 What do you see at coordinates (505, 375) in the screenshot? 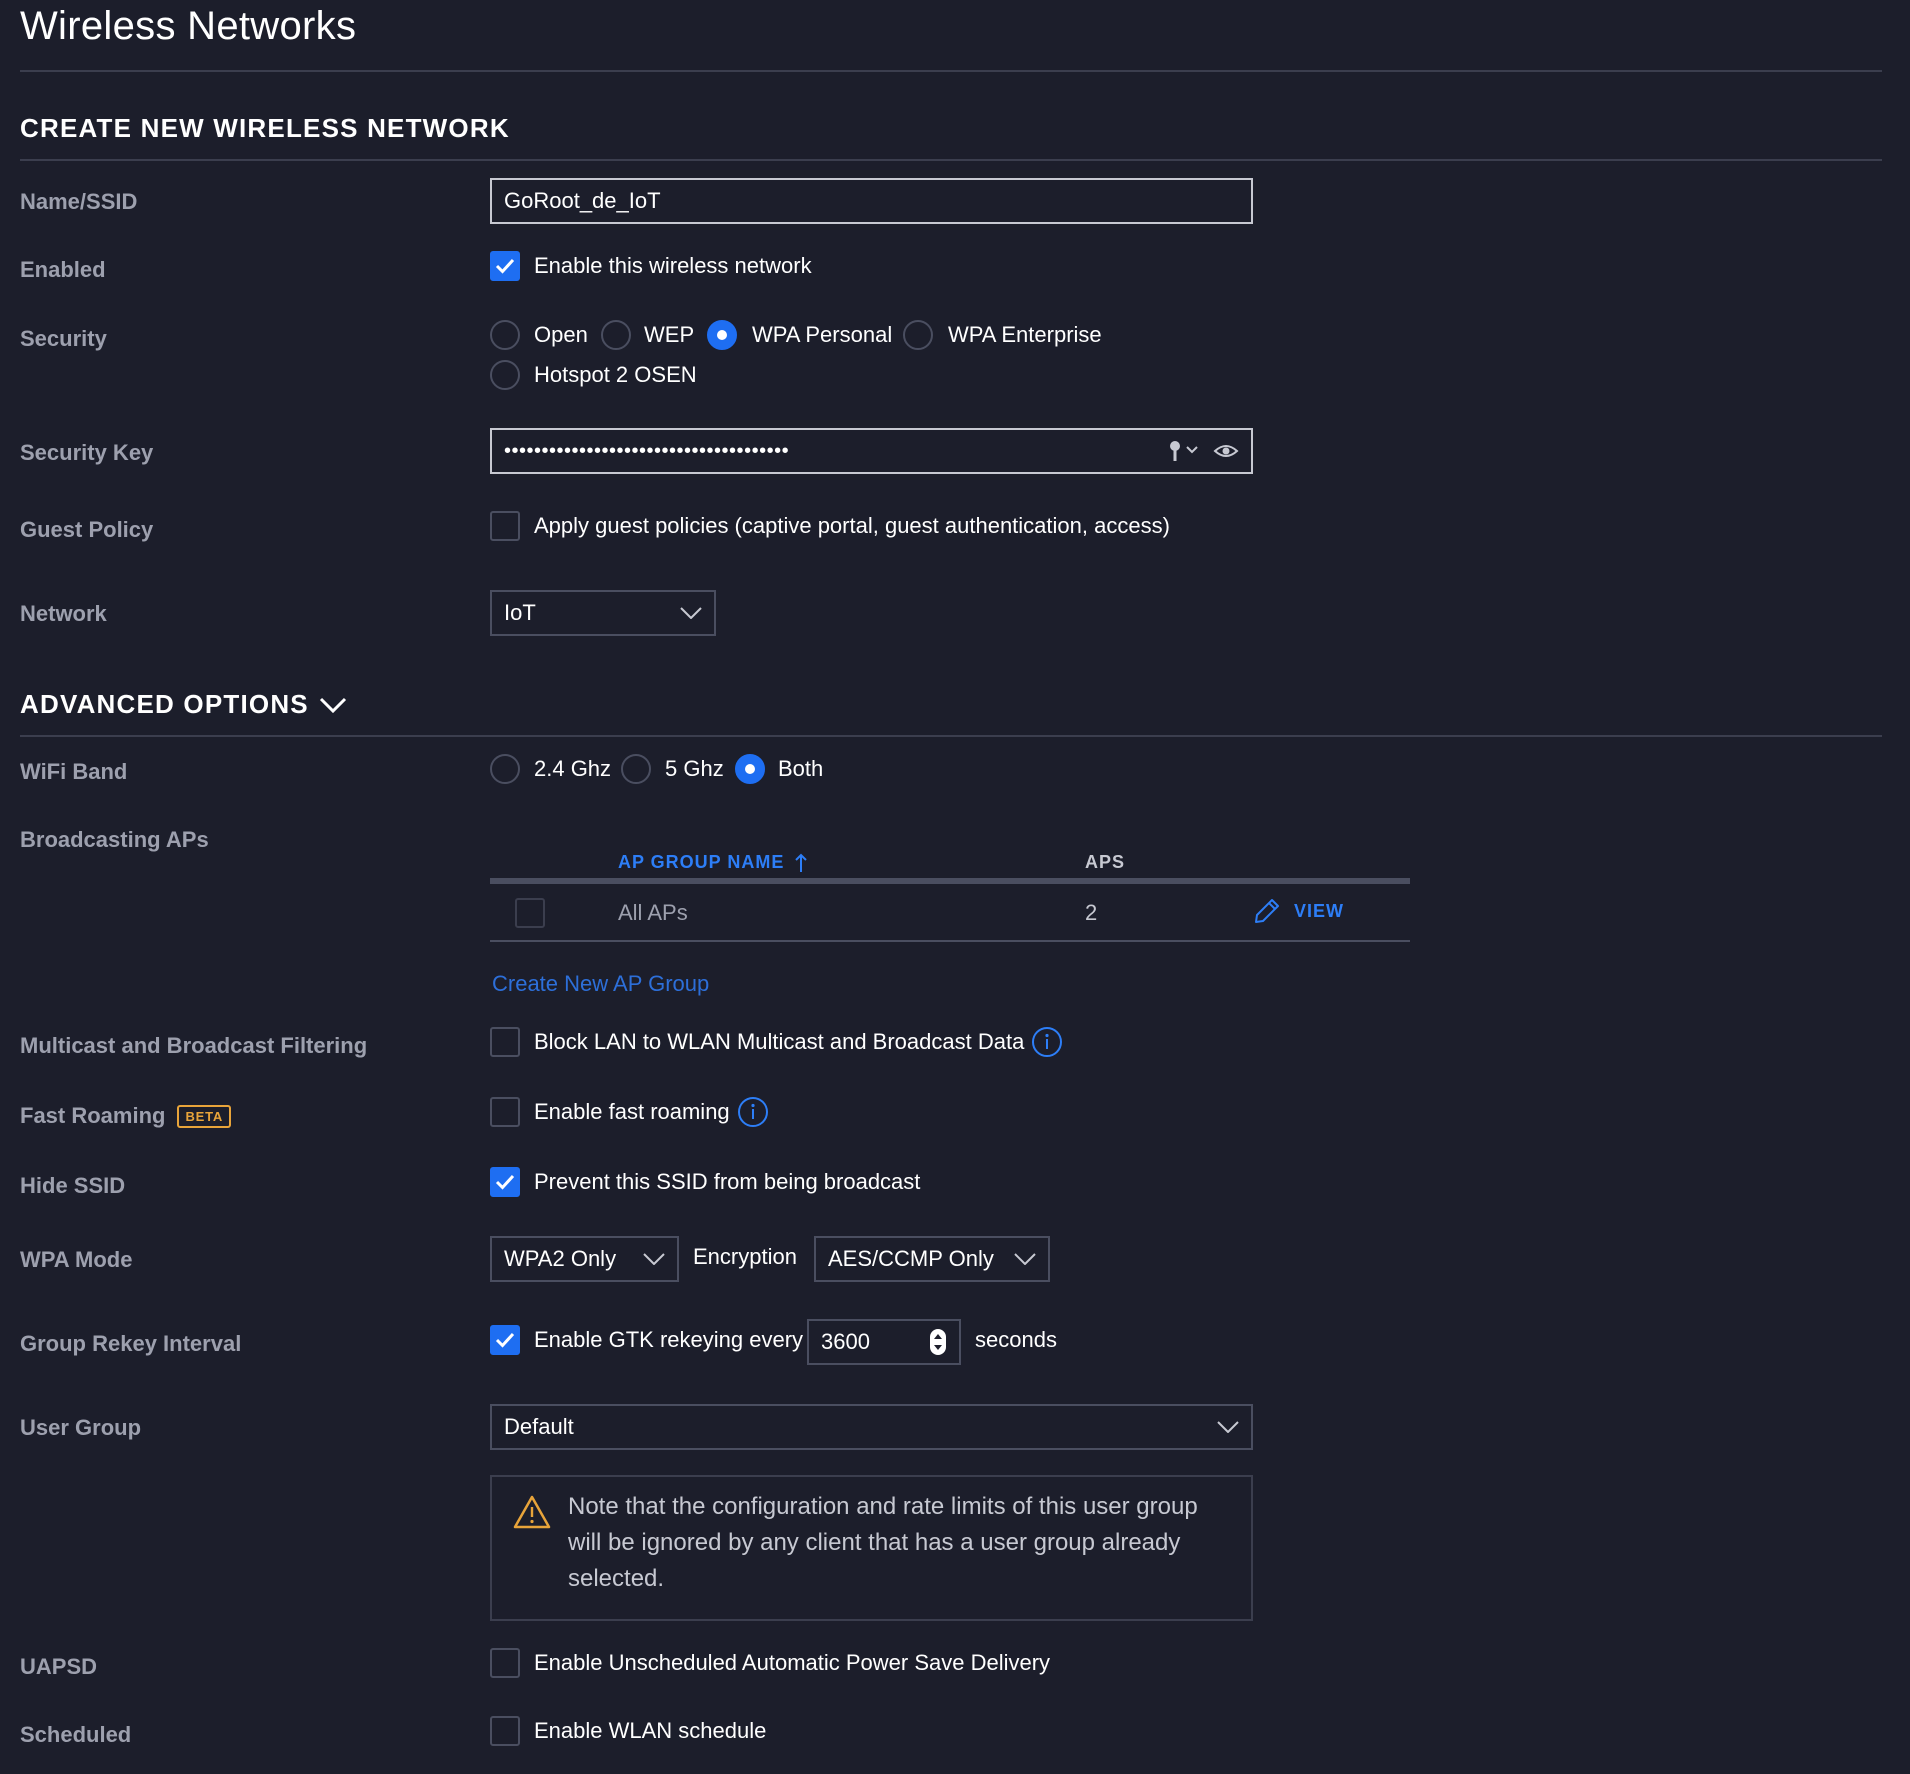
I see `security-radio-hotspot` at bounding box center [505, 375].